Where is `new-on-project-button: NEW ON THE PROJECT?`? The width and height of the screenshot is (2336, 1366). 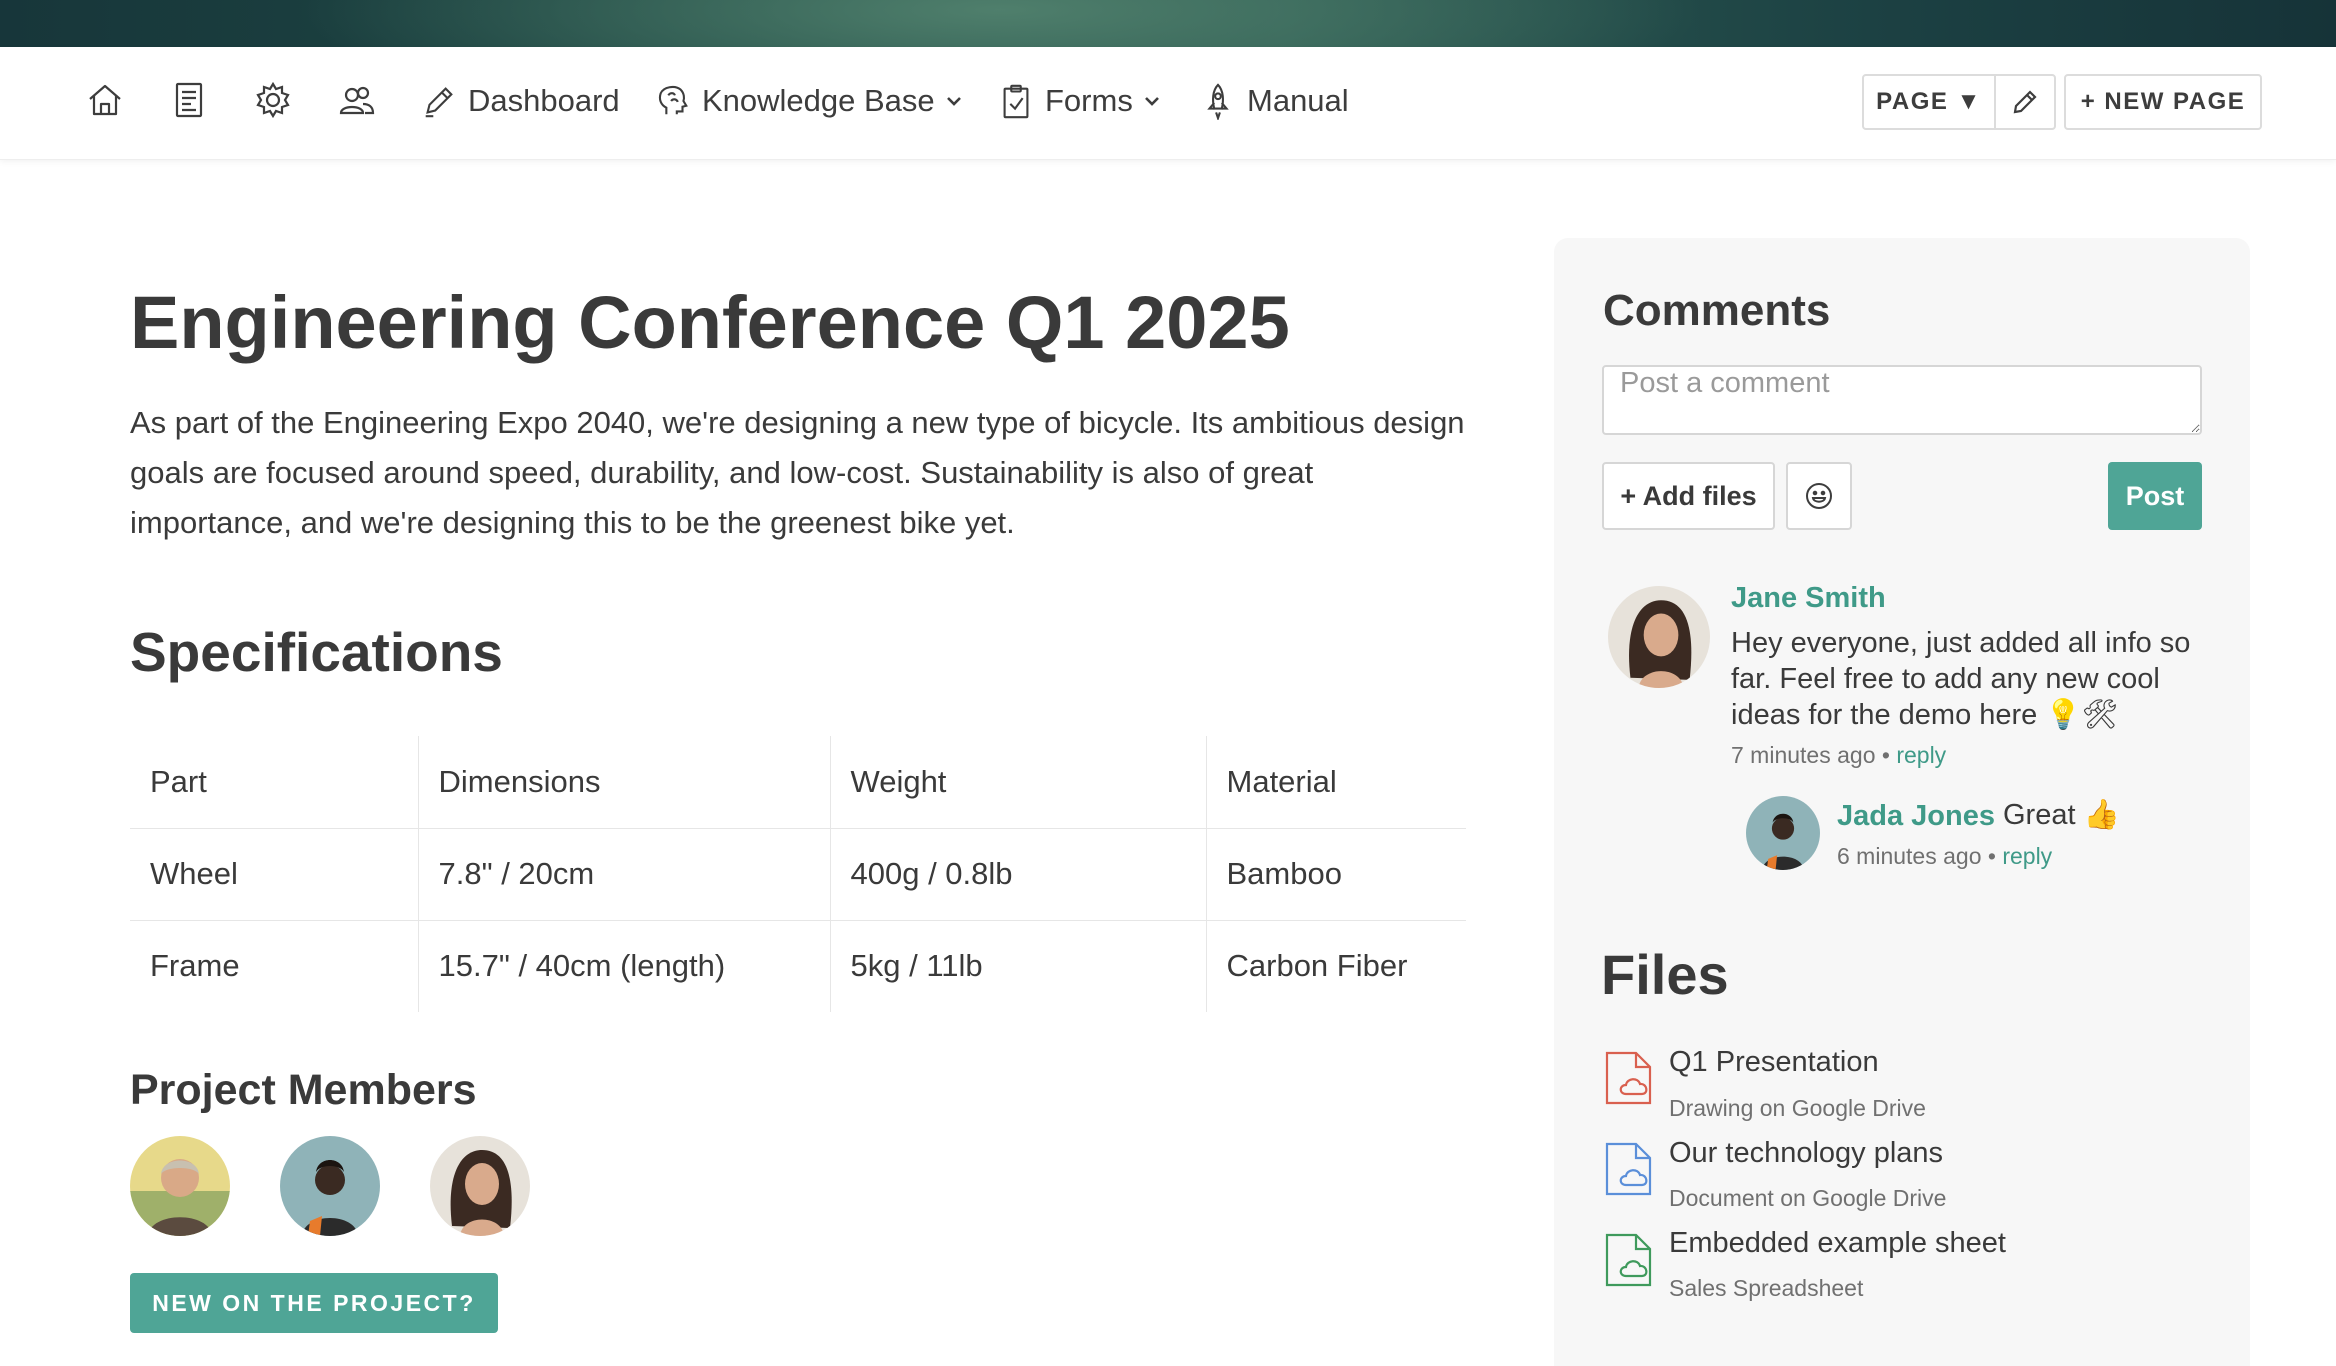 new-on-project-button: NEW ON THE PROJECT? is located at coordinates (314, 1303).